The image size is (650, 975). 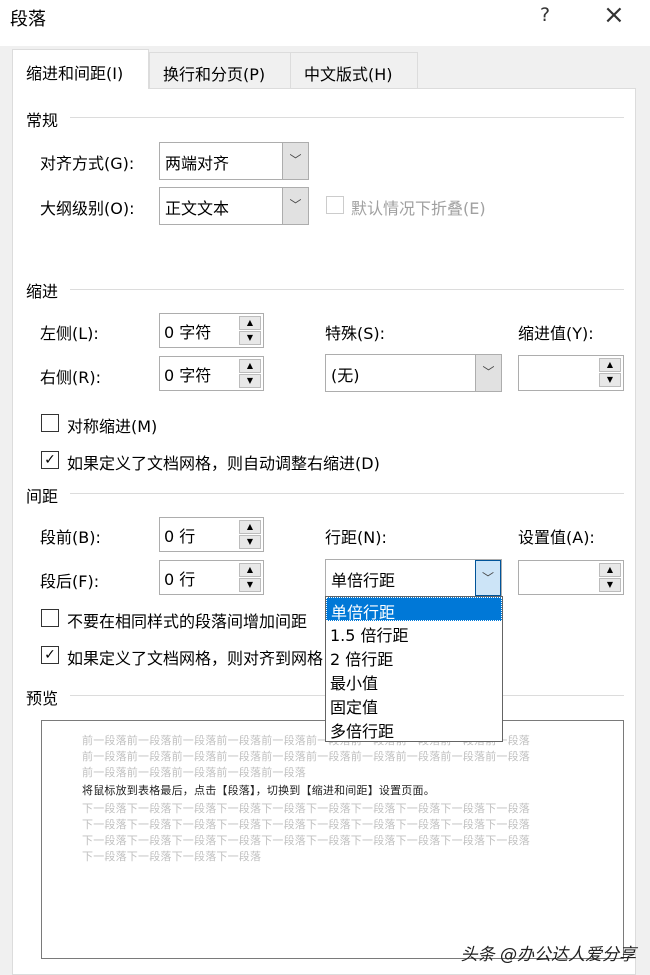 I want to click on indent-left-value: 0 字符, so click(x=188, y=332).